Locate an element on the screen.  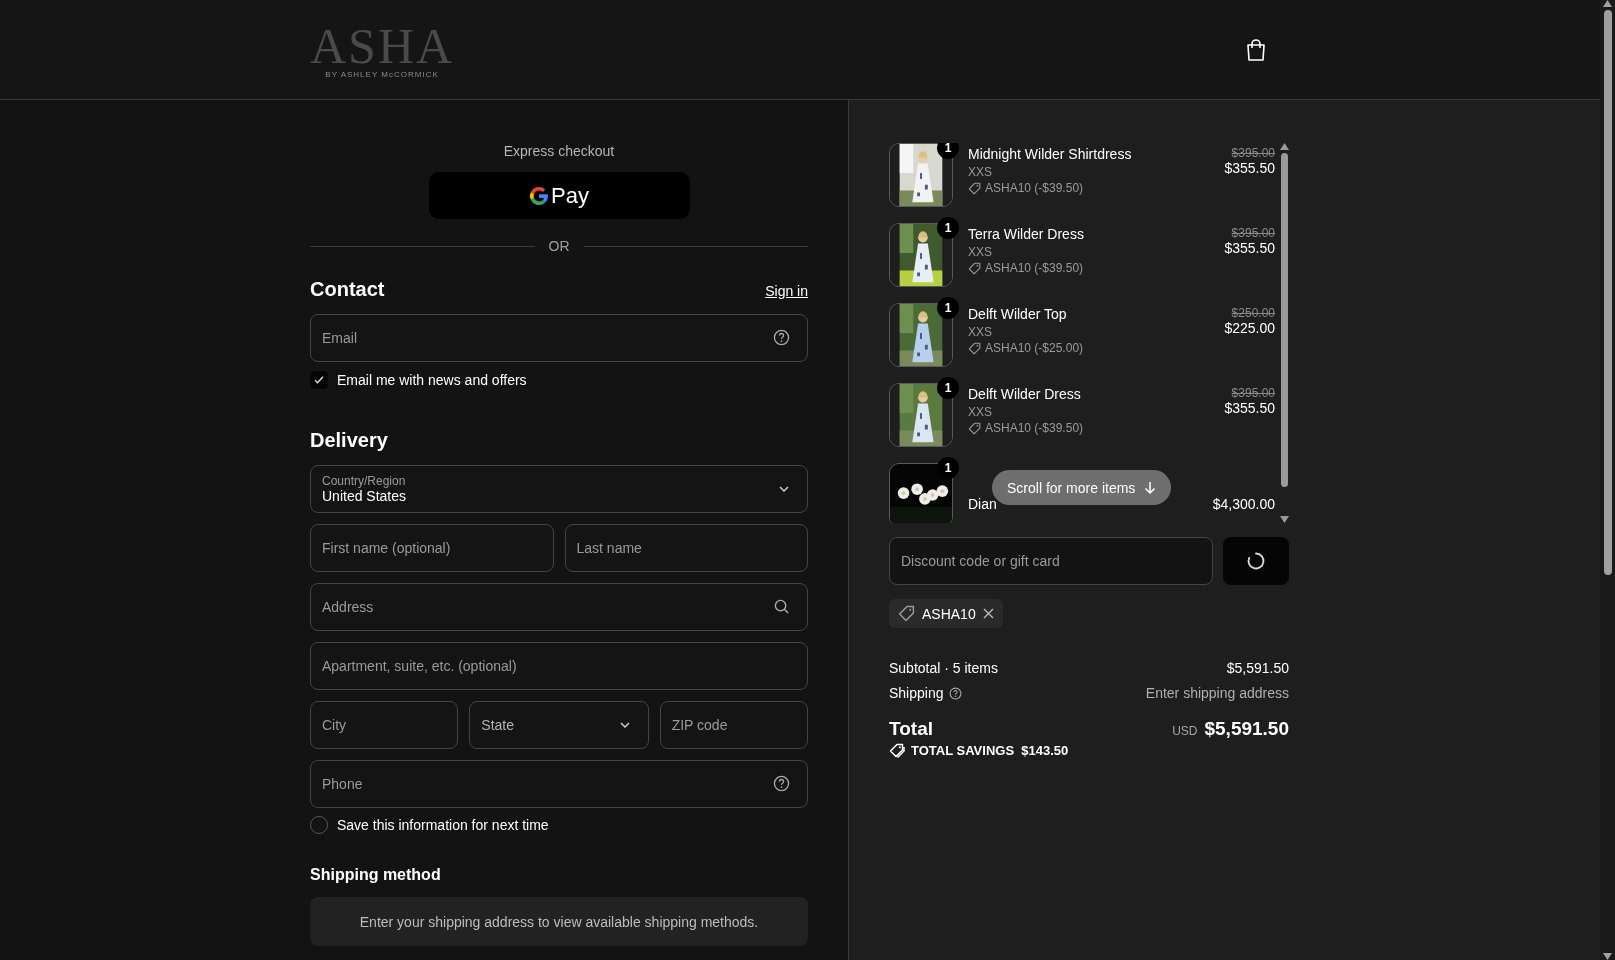
total-value: $5,591.50 is located at coordinates (1246, 729).